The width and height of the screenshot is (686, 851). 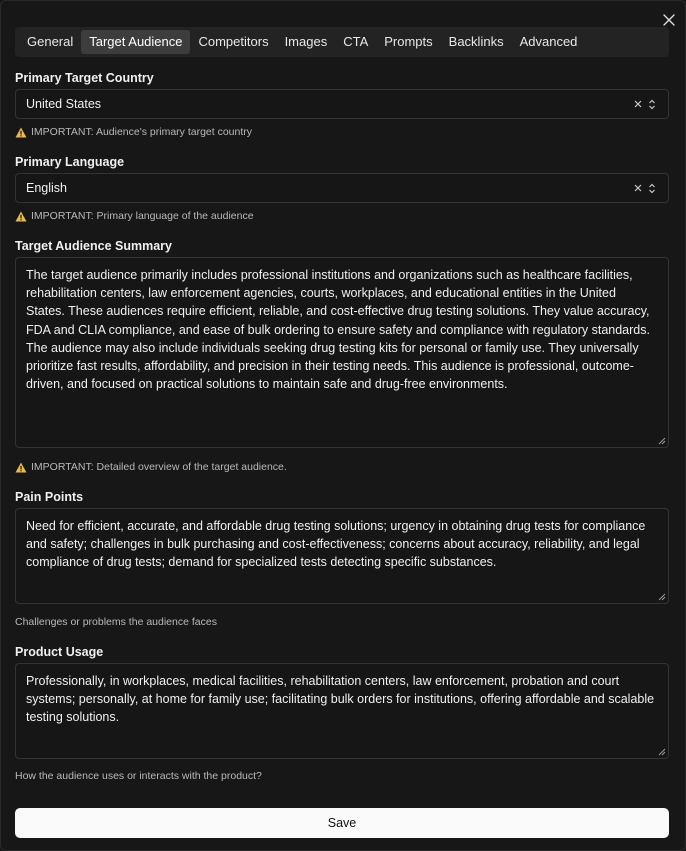 I want to click on summary-label: Target Audience Summary, so click(x=93, y=246).